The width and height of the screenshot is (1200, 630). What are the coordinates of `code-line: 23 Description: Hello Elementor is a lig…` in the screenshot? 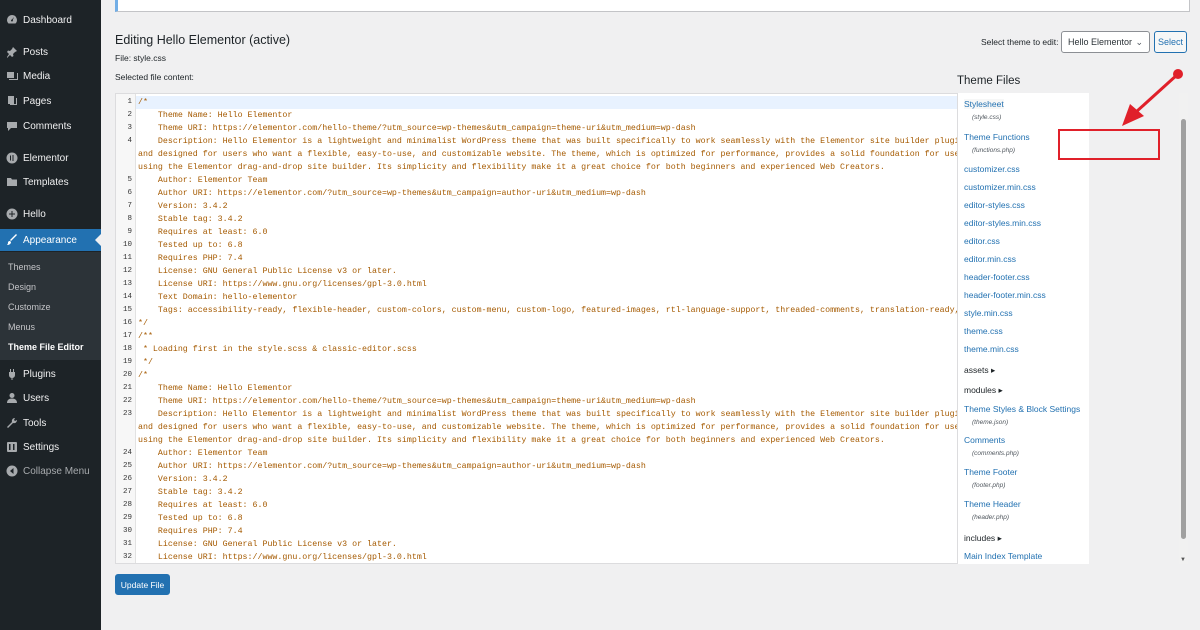 It's located at (590, 414).